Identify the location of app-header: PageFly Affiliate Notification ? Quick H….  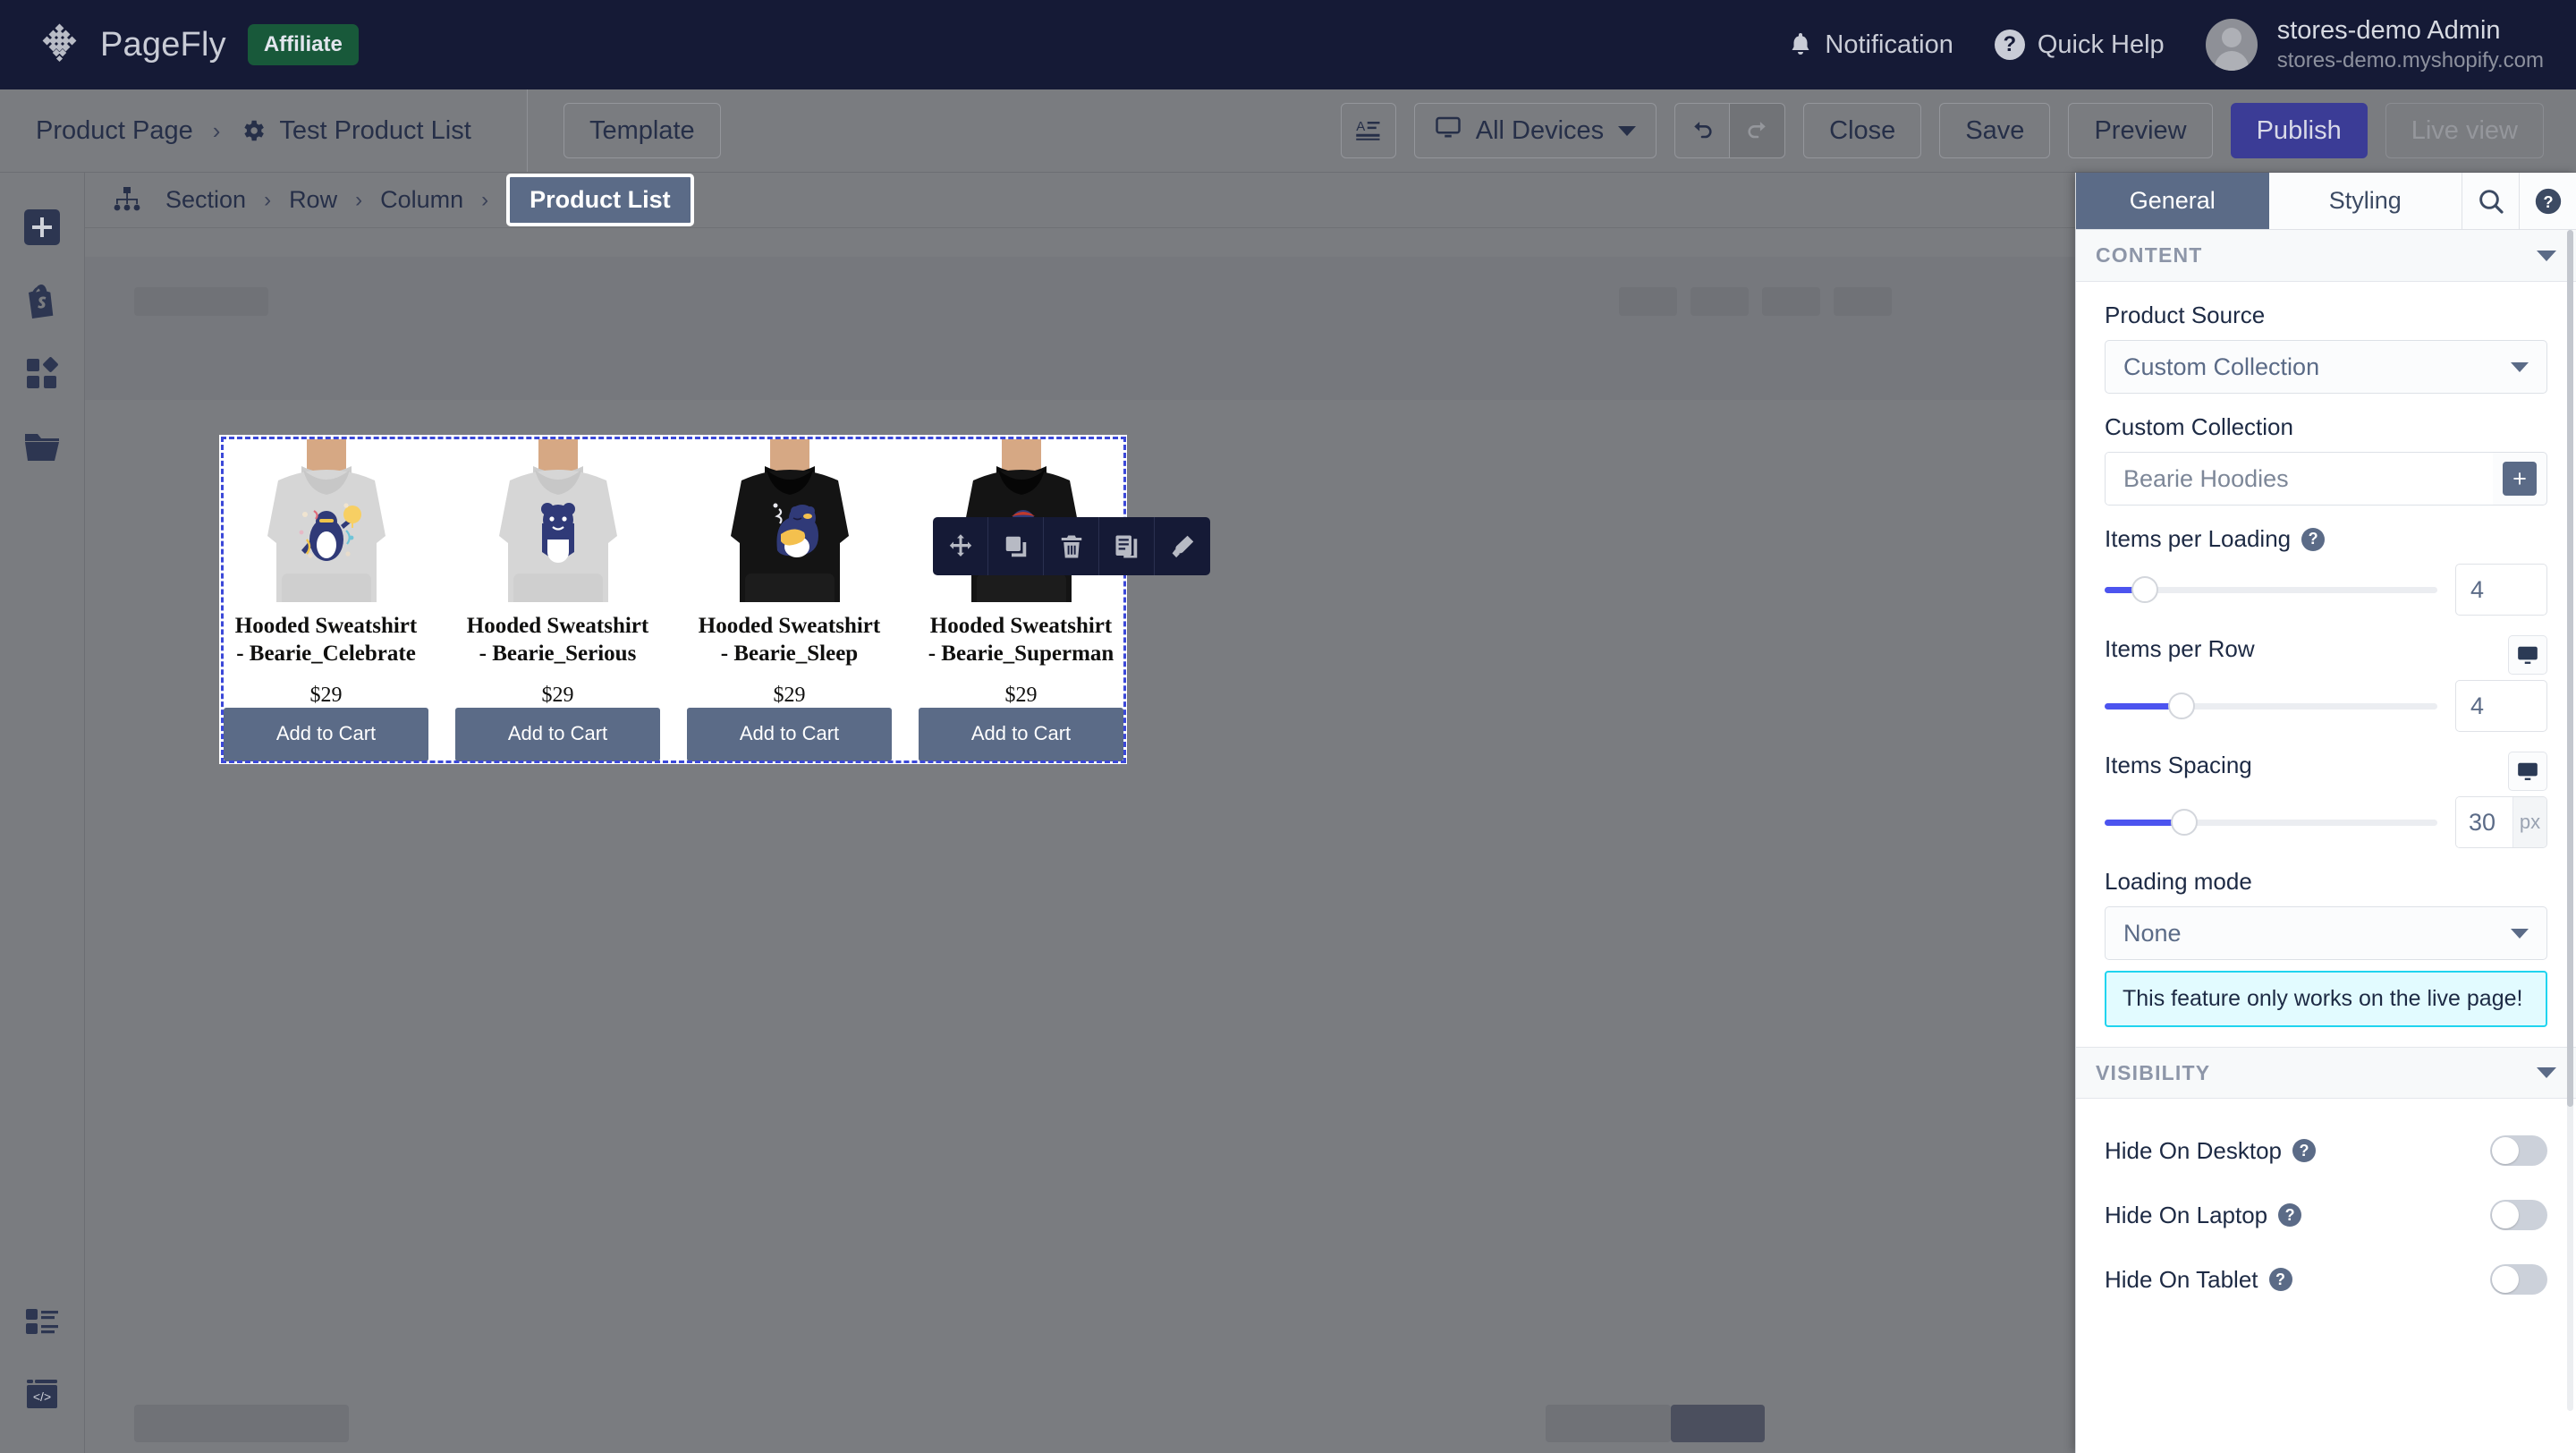
(1288, 44).